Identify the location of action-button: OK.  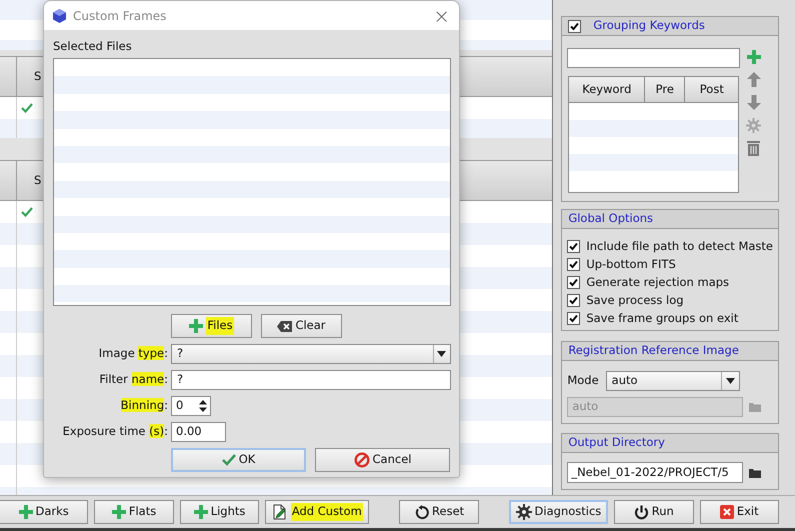
(238, 460).